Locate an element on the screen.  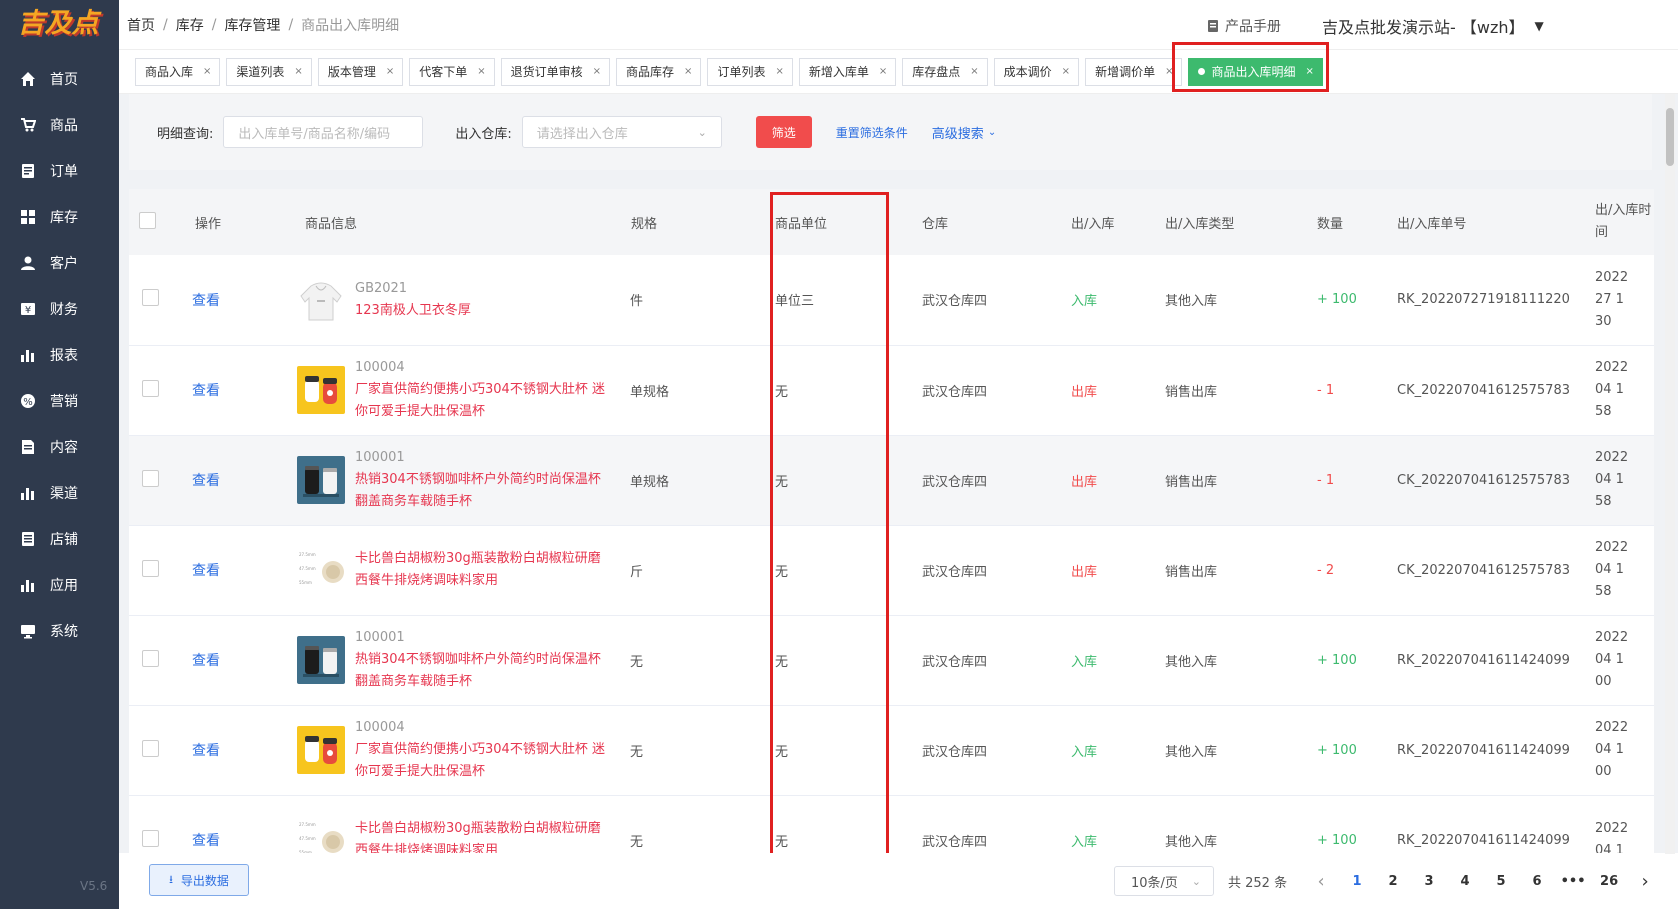
sidebar-item-8: 内容 is located at coordinates (59, 447).